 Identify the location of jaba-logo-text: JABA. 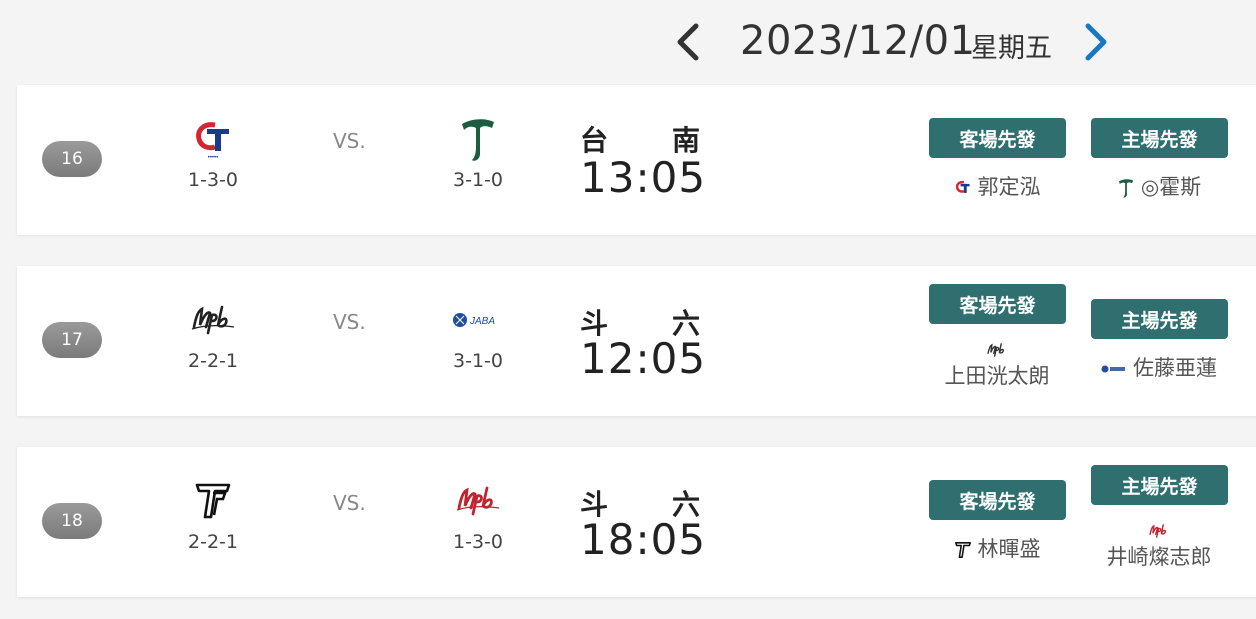
(482, 321).